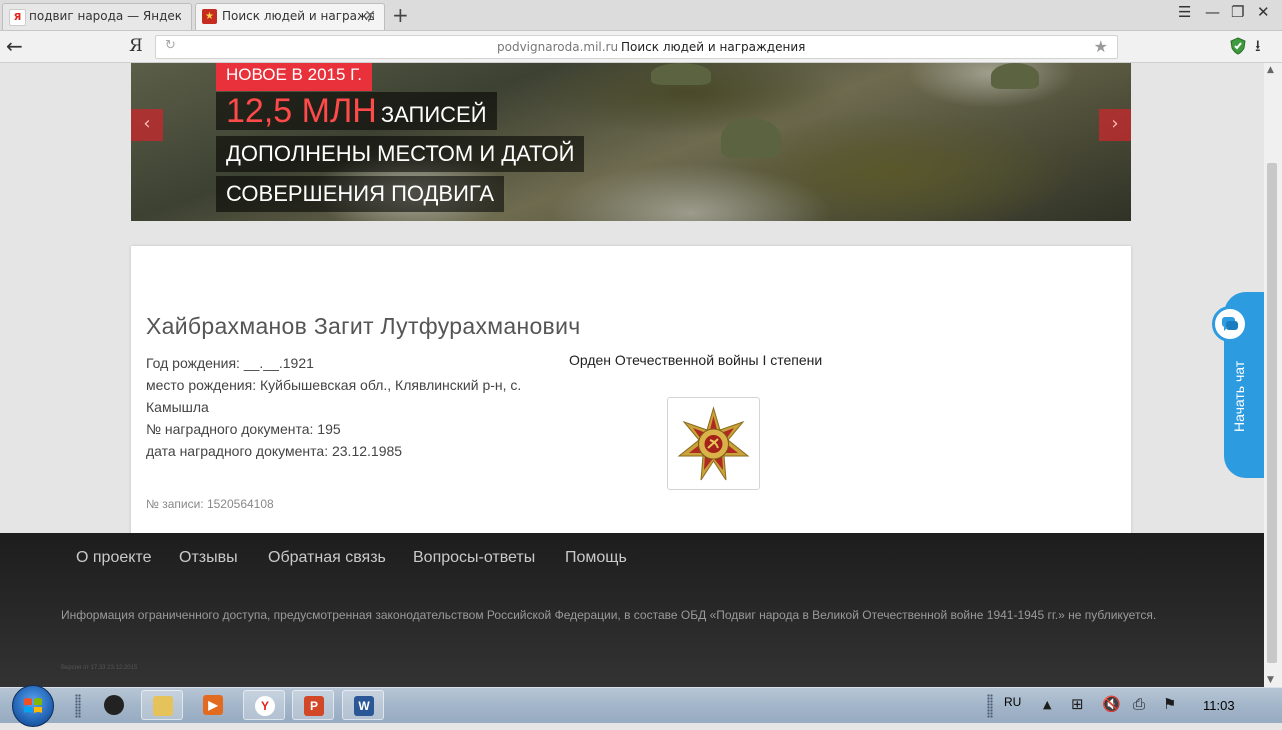  I want to click on slider-prev-button: ‹, so click(147, 125).